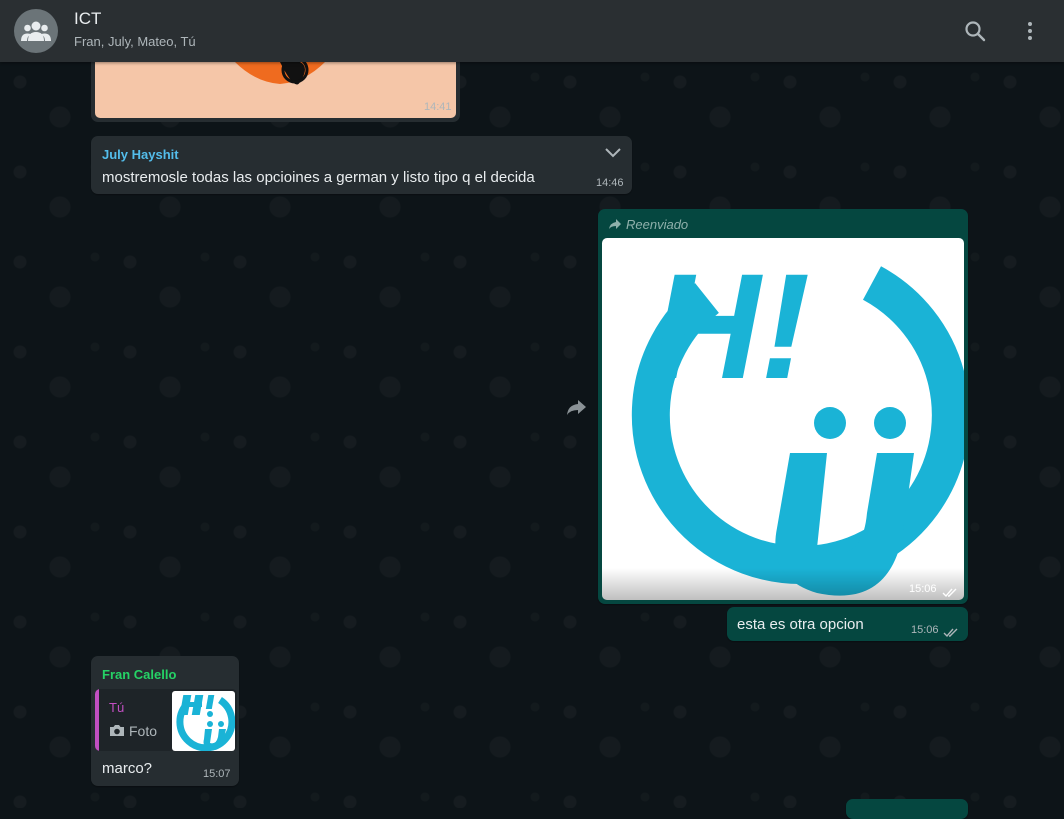  I want to click on message-image, so click(275, 90).